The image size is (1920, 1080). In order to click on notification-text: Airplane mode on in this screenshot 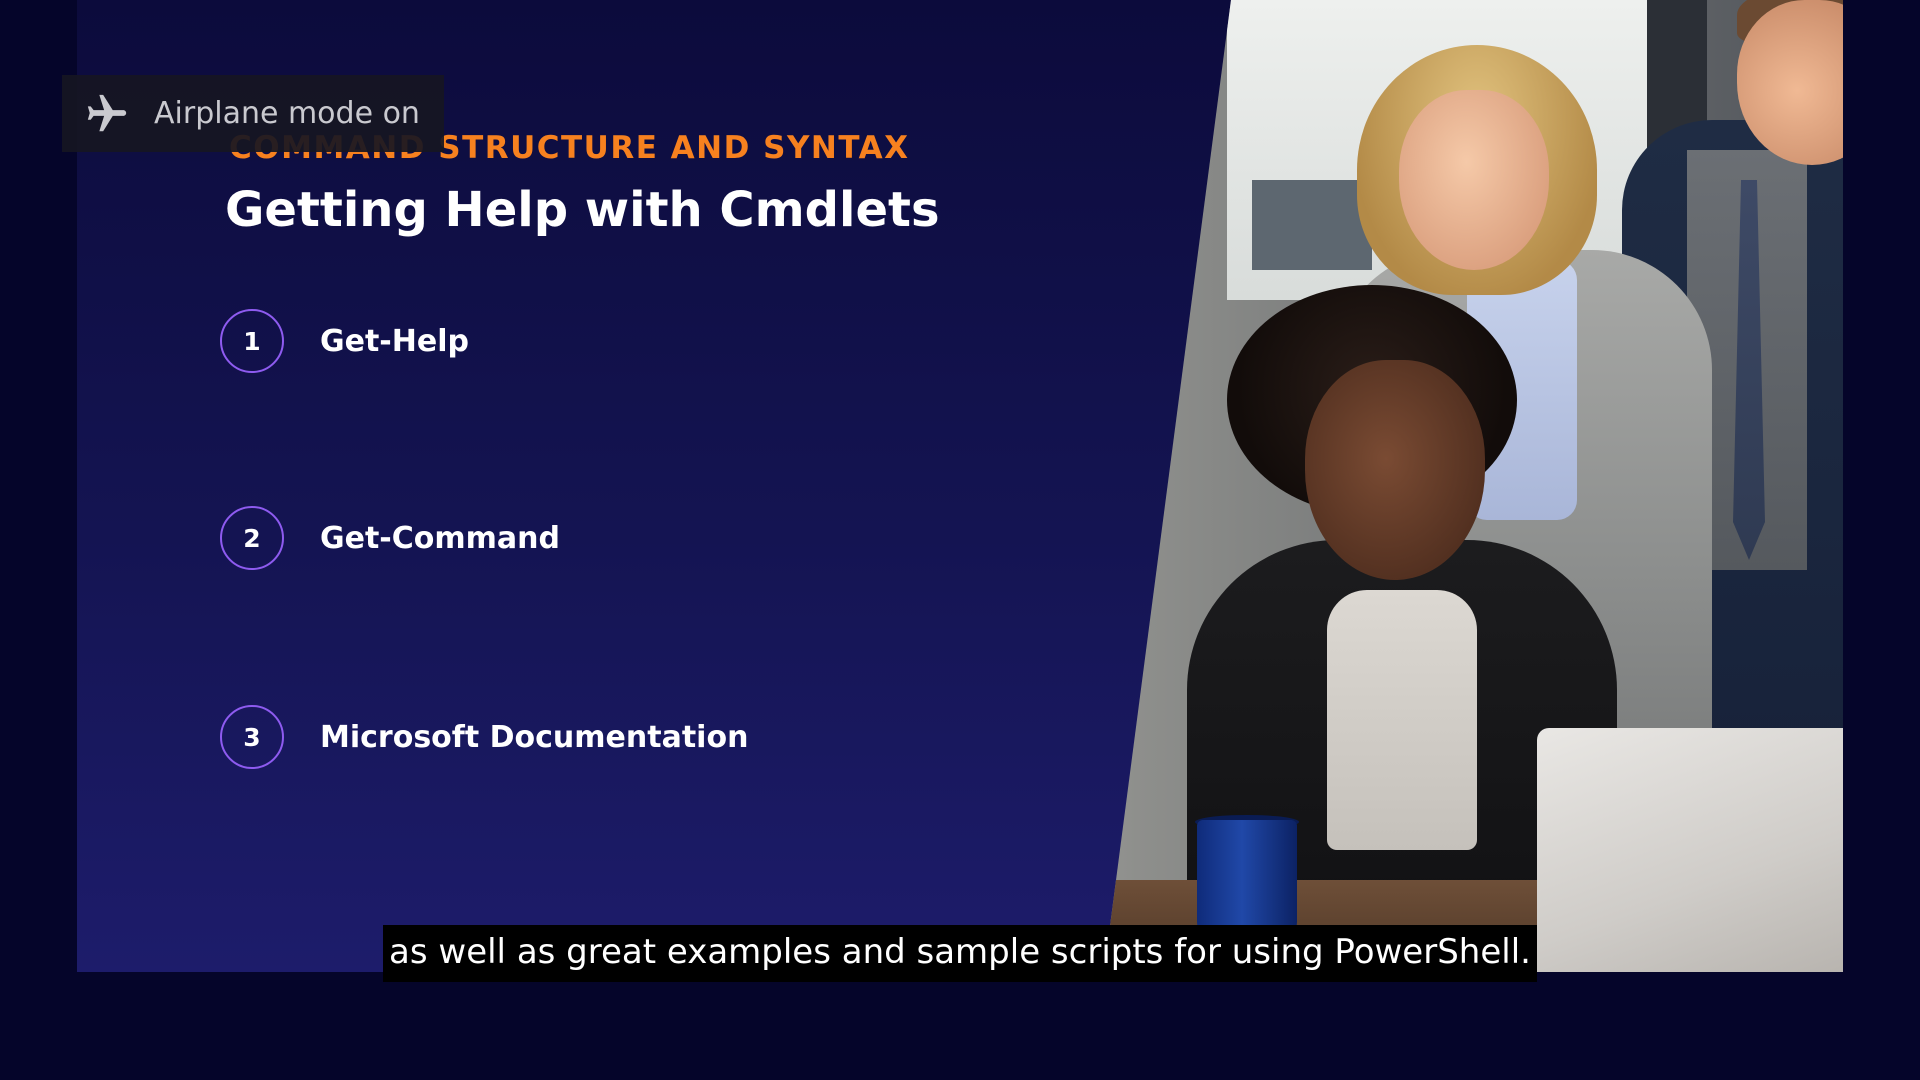, I will do `click(287, 113)`.